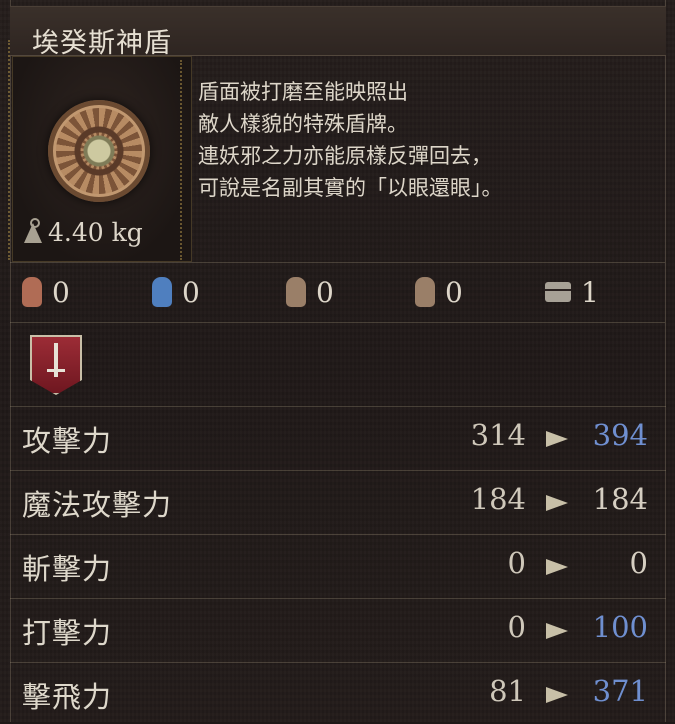 This screenshot has width=675, height=724. Describe the element at coordinates (67, 441) in the screenshot. I see `stat-label: 攻擊力` at that location.